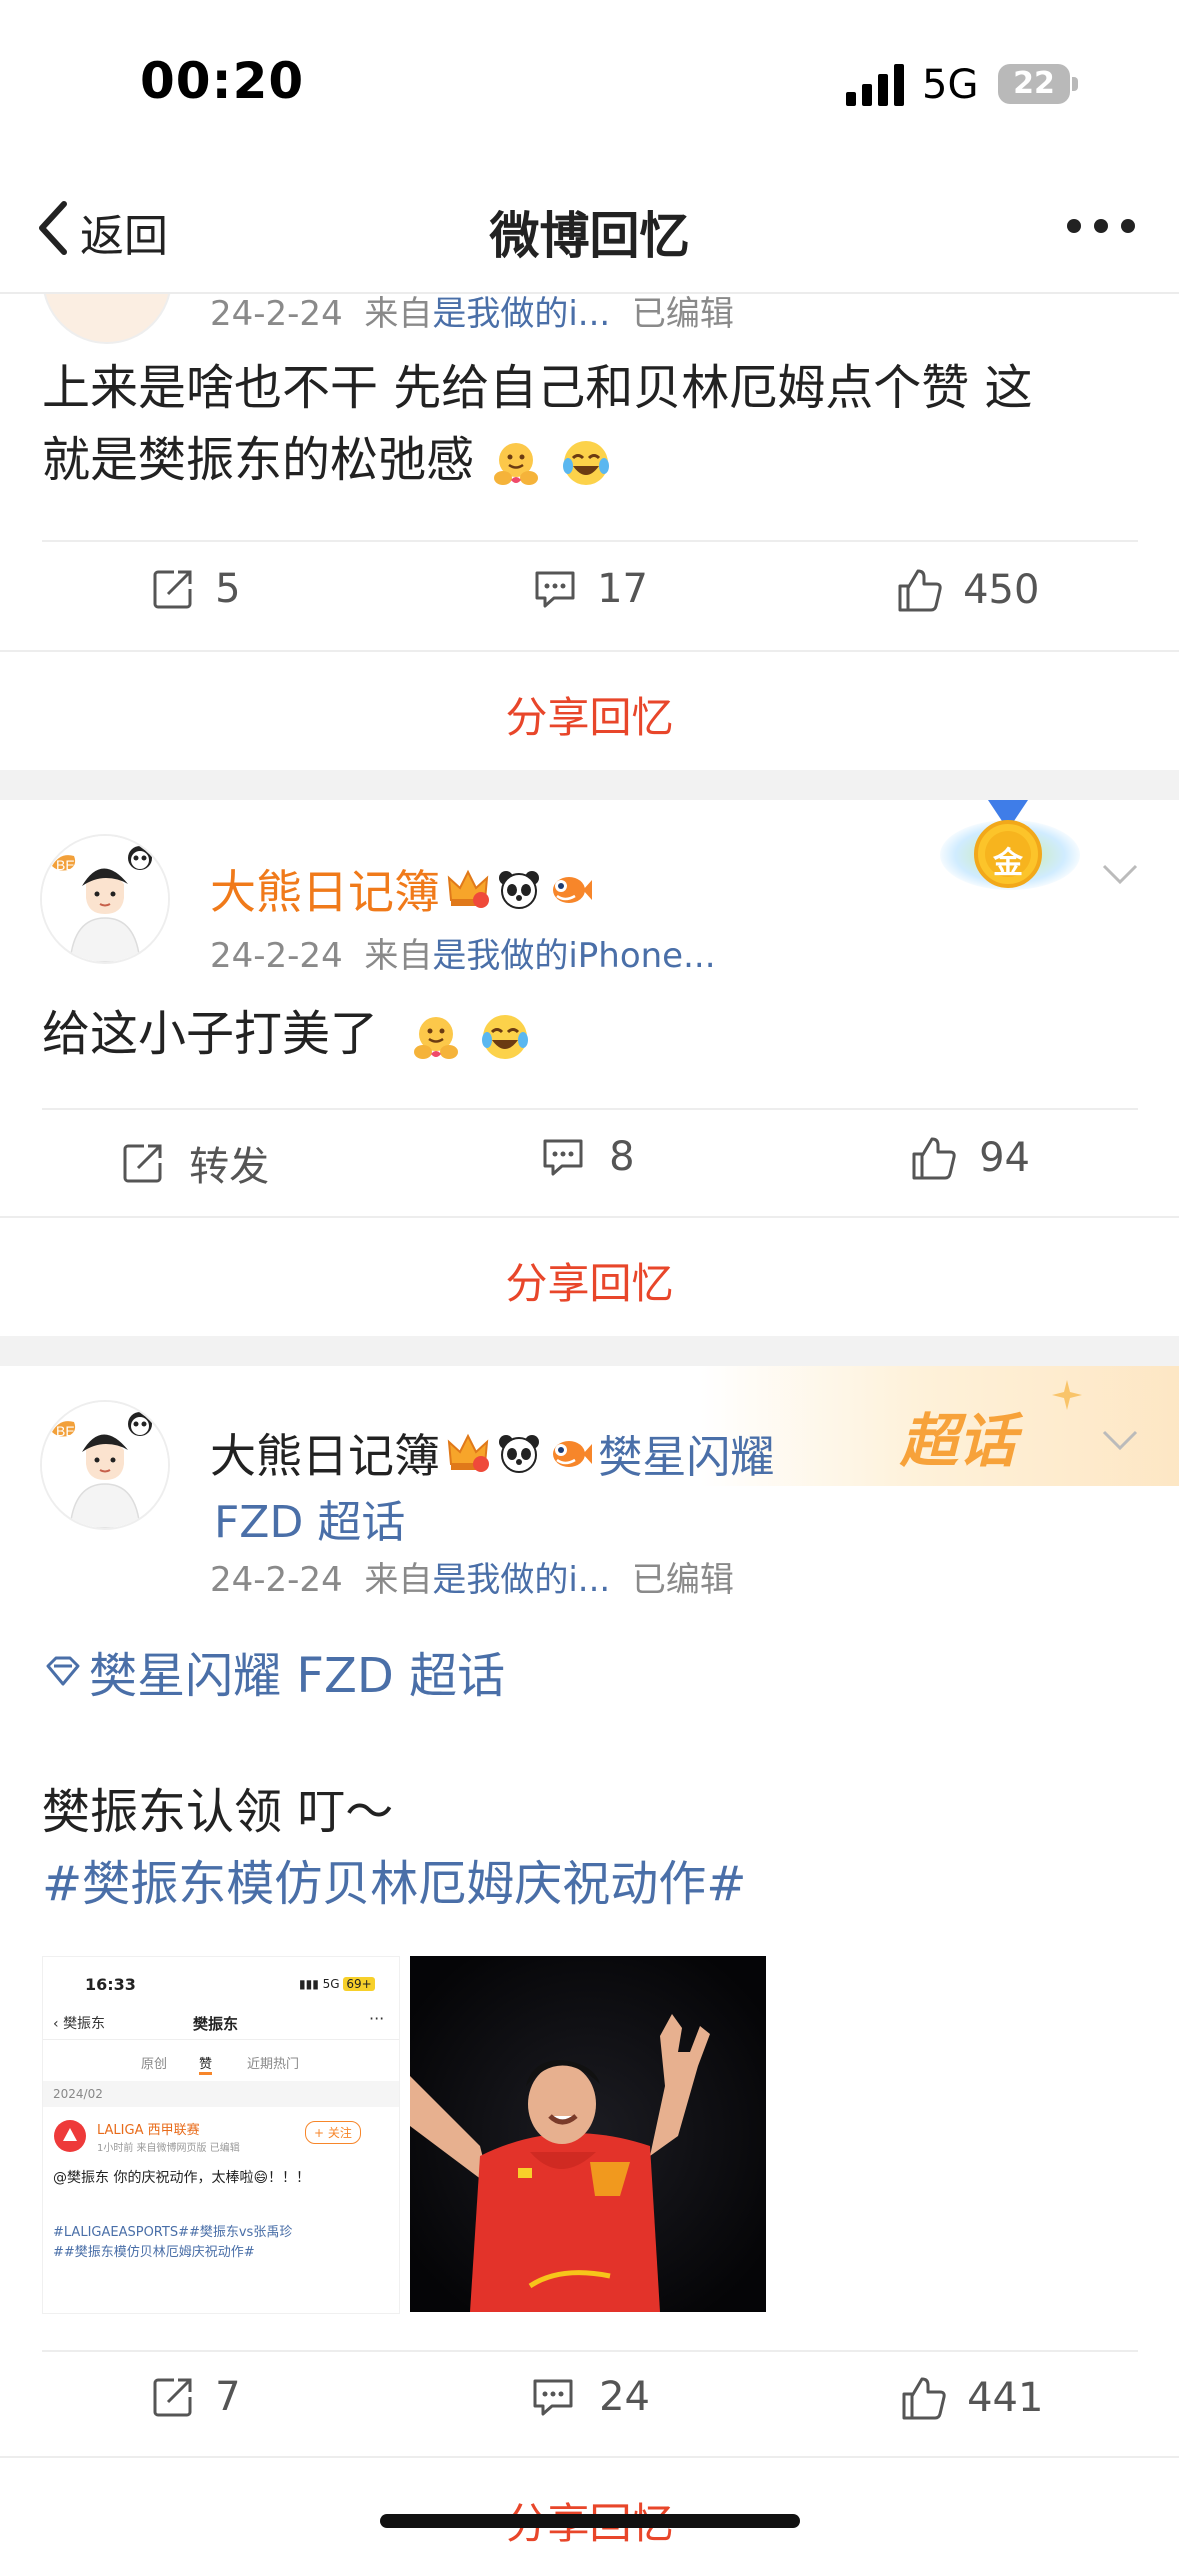 This screenshot has height=2556, width=1179. I want to click on topic-link-row: 樊星闪耀 FZD 超话, so click(273, 1671).